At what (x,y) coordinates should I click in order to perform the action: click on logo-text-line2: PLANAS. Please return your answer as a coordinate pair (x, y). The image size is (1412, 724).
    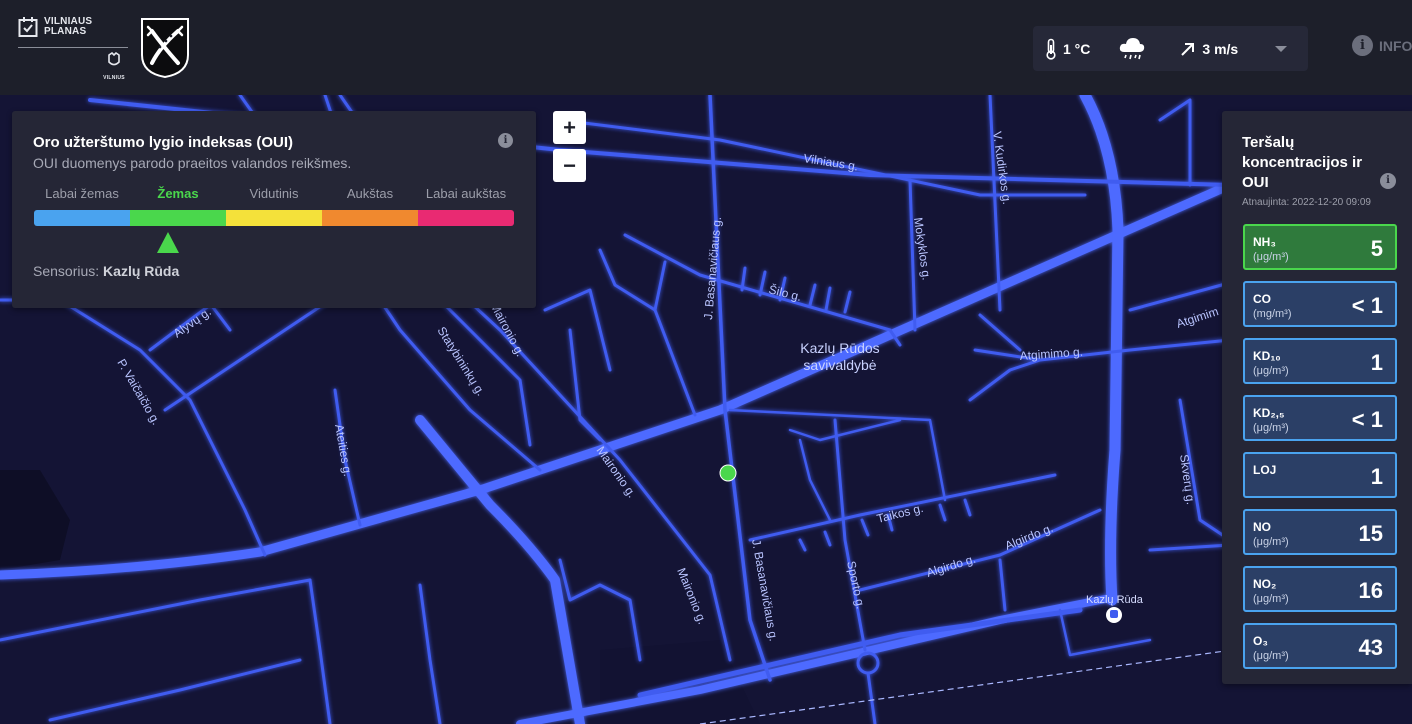
    Looking at the image, I should click on (65, 31).